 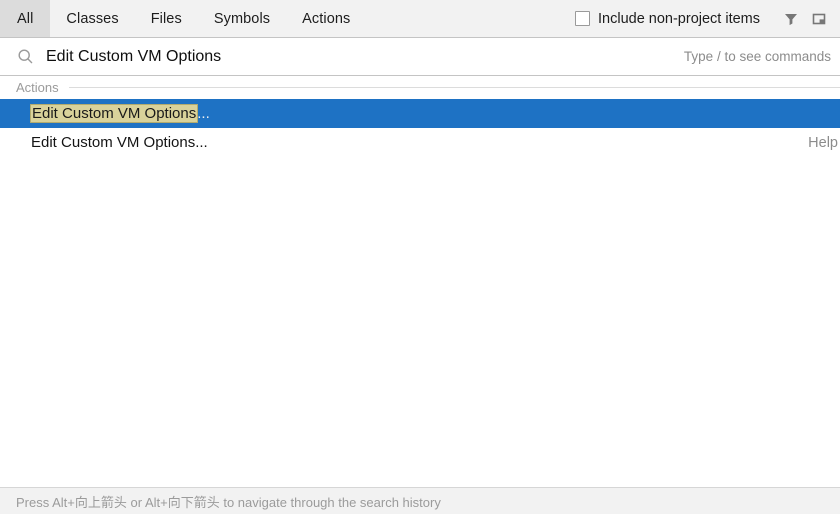 I want to click on tab-classes: Classes, so click(x=92, y=18).